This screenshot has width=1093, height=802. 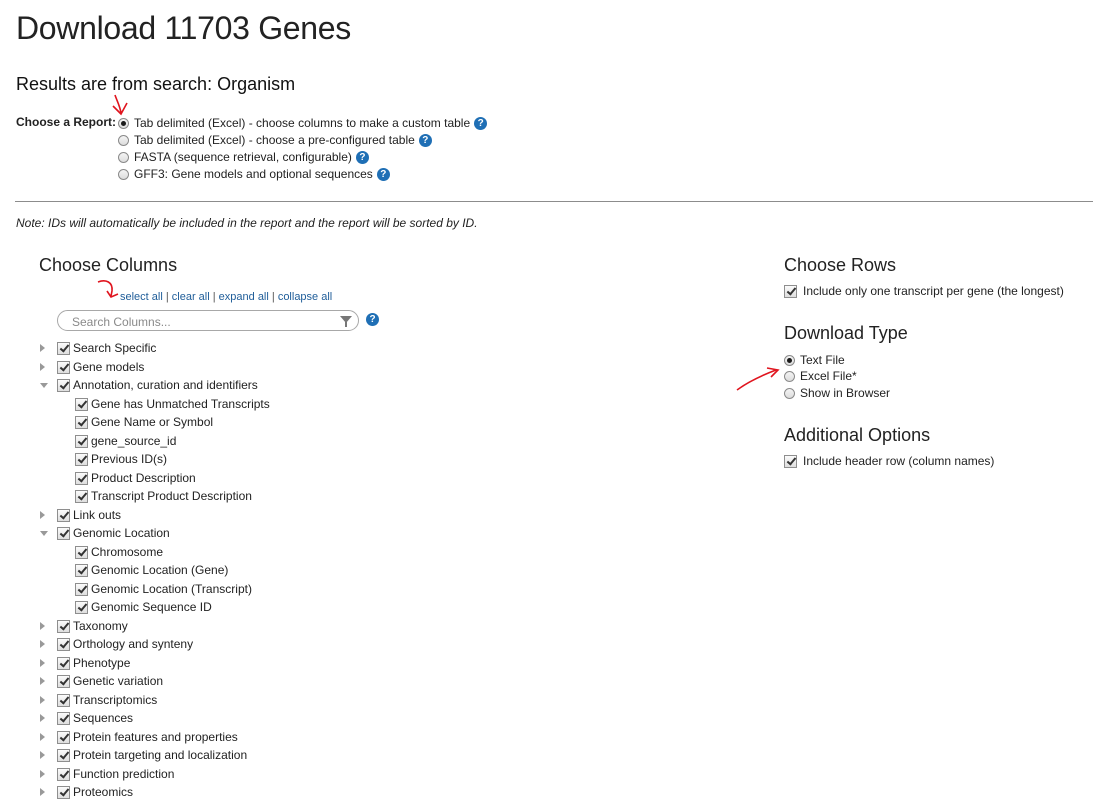 I want to click on column-tree-item-genomic-sequence-id: Genomic Sequence ID, so click(x=143, y=607).